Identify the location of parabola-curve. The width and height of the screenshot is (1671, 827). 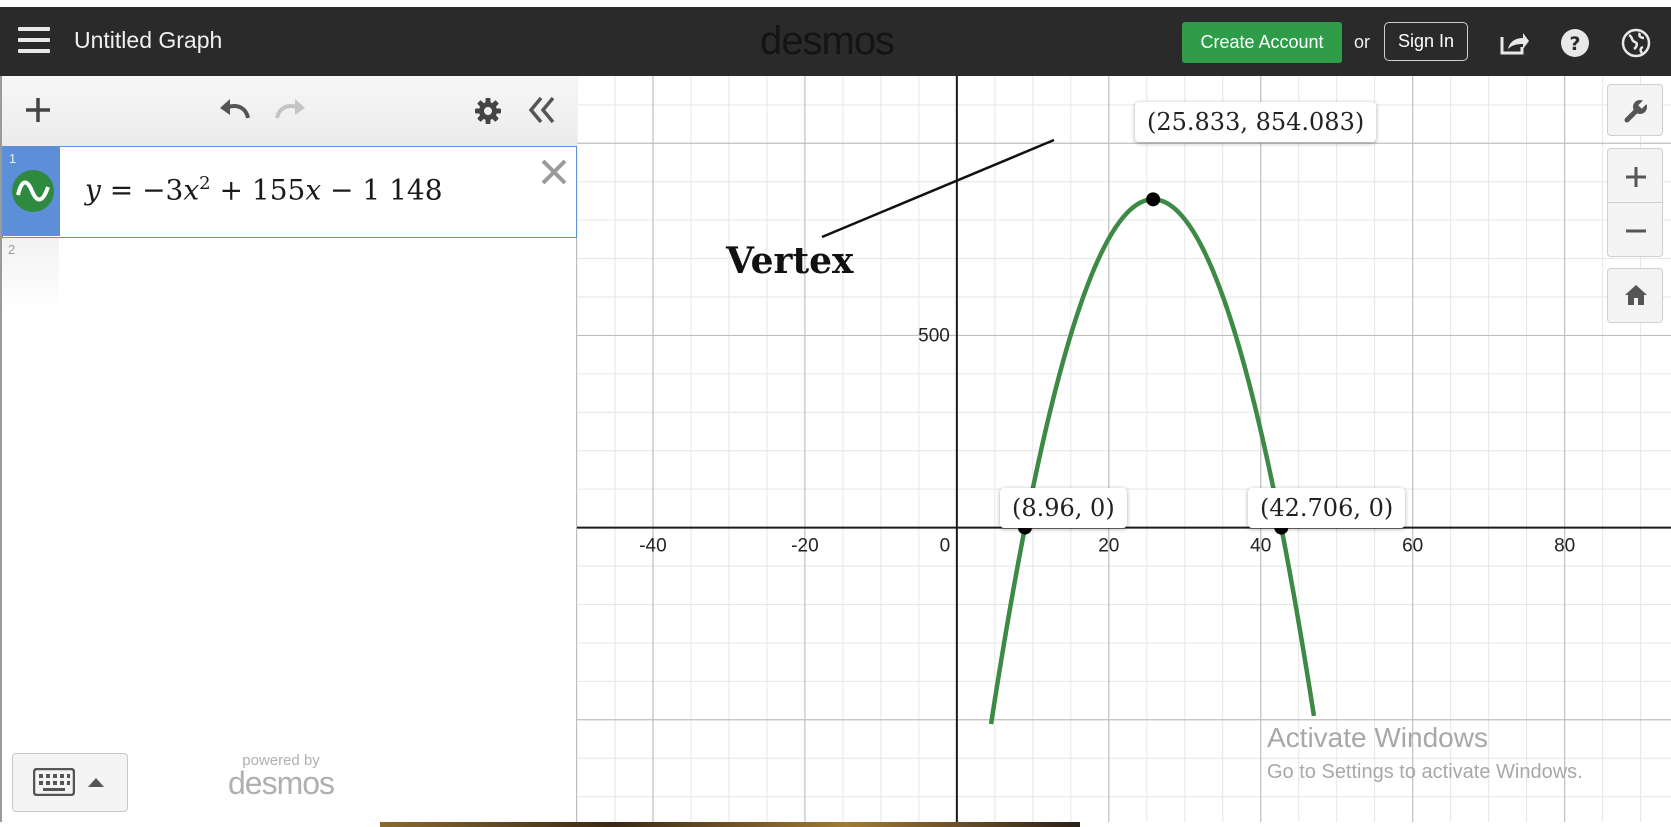
(1152, 461).